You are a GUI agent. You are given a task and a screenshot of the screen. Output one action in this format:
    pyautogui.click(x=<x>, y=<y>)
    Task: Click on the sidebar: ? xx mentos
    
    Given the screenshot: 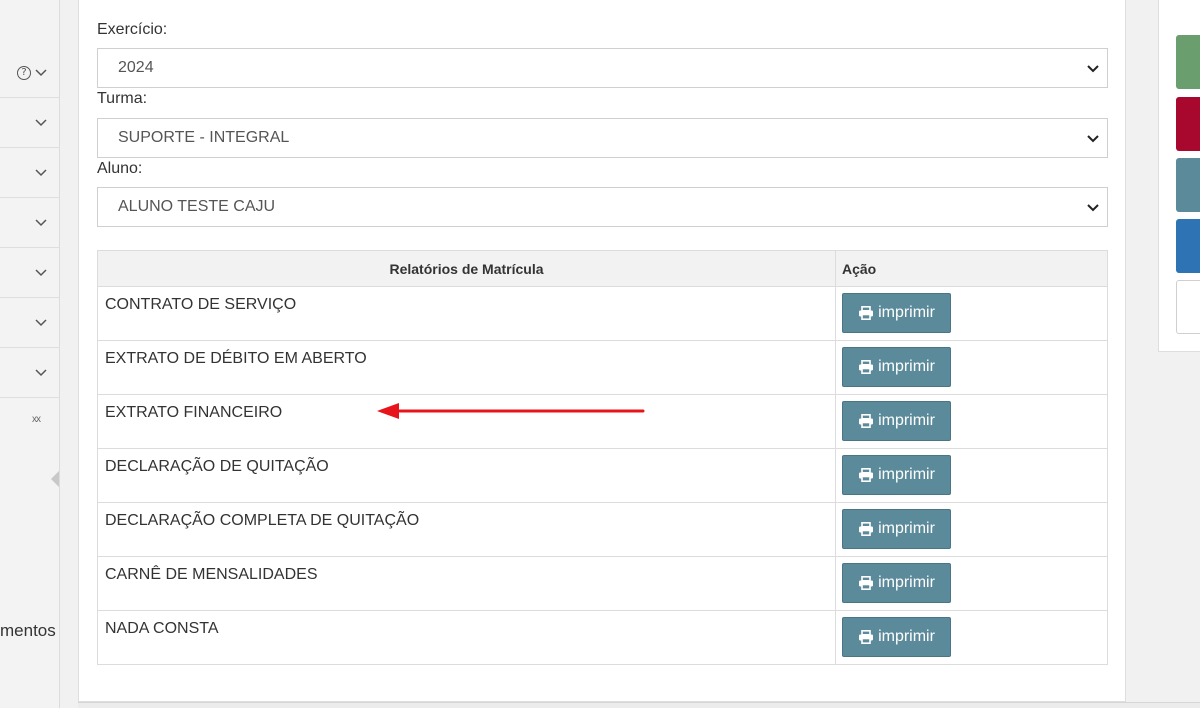 What is the action you would take?
    pyautogui.click(x=30, y=354)
    